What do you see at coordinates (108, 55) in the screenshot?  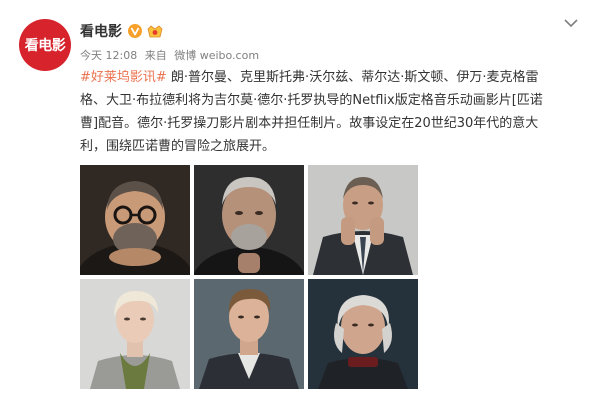 I see `post-time: 今天 12:08` at bounding box center [108, 55].